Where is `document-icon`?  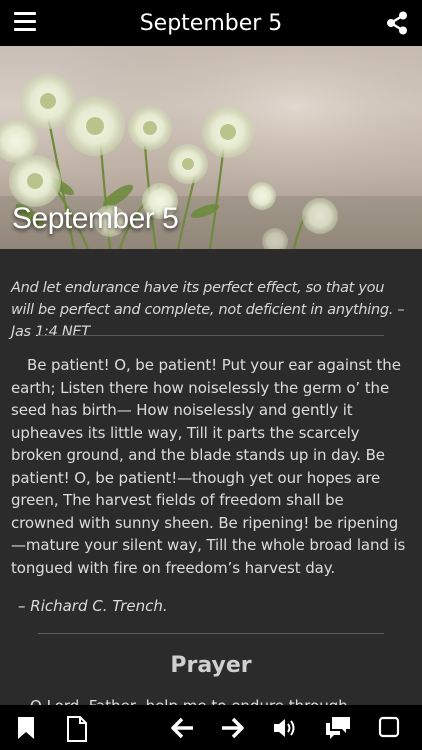
document-icon is located at coordinates (77, 731).